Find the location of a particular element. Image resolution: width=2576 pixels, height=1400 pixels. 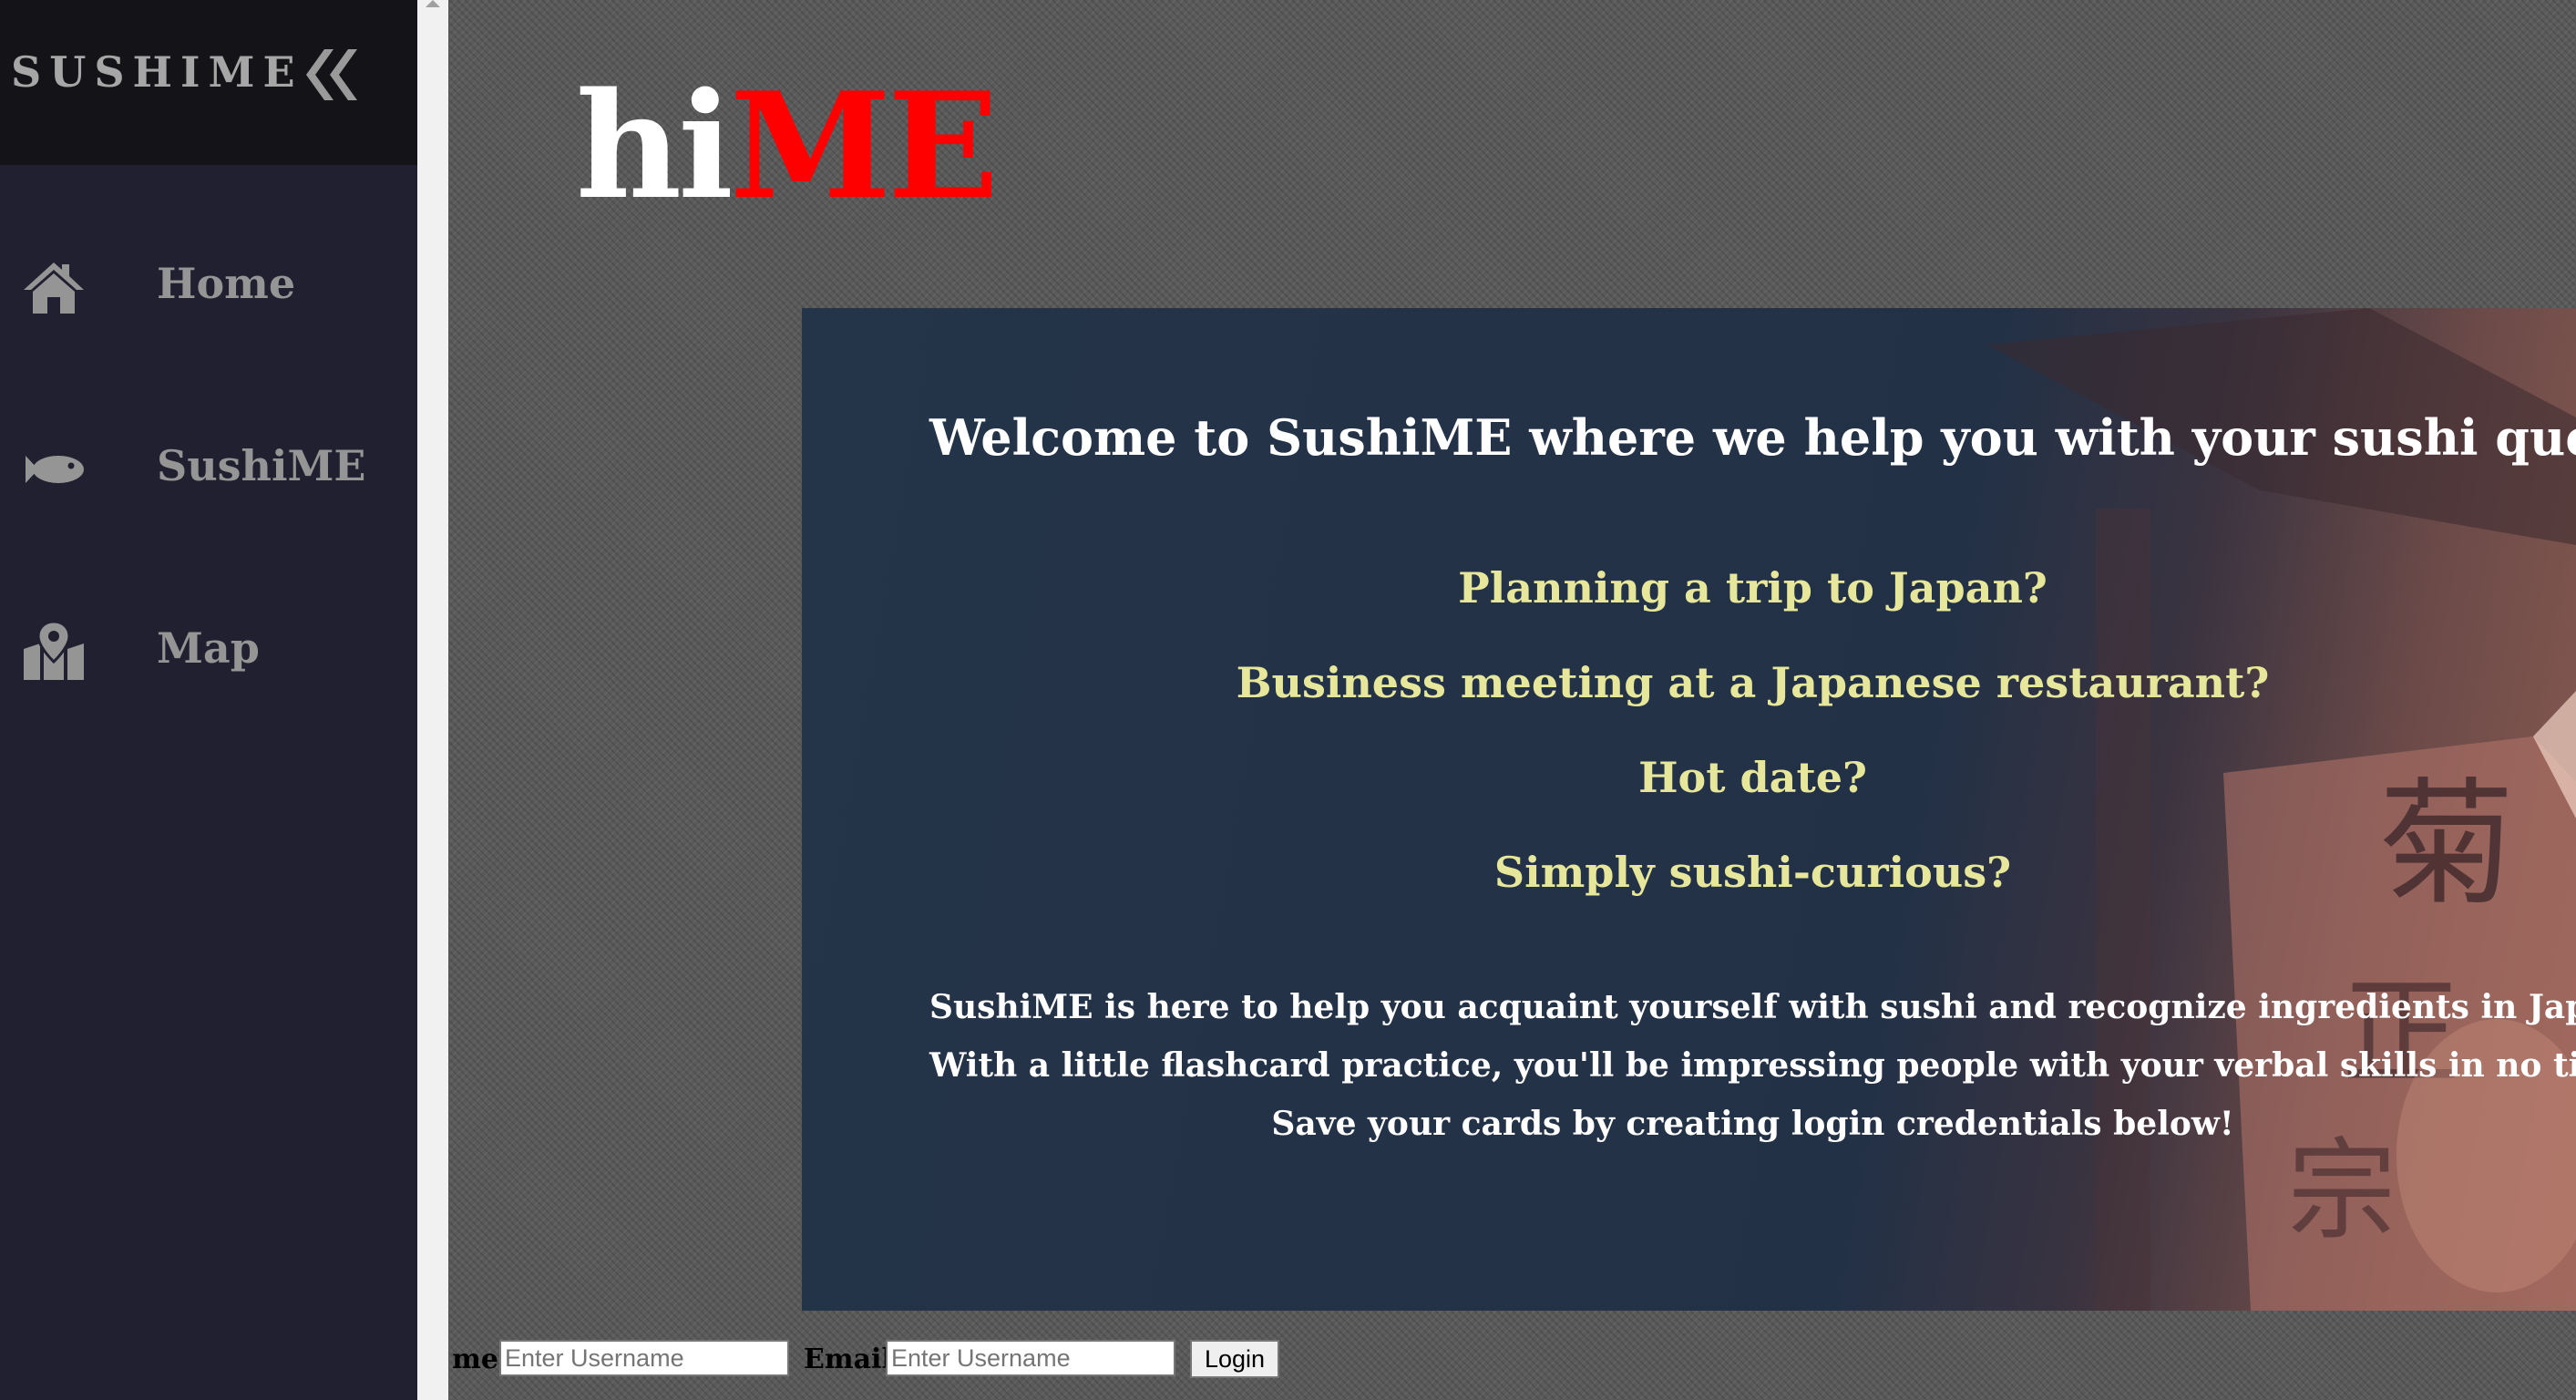

question-line: Hot date? is located at coordinates (1753, 778).